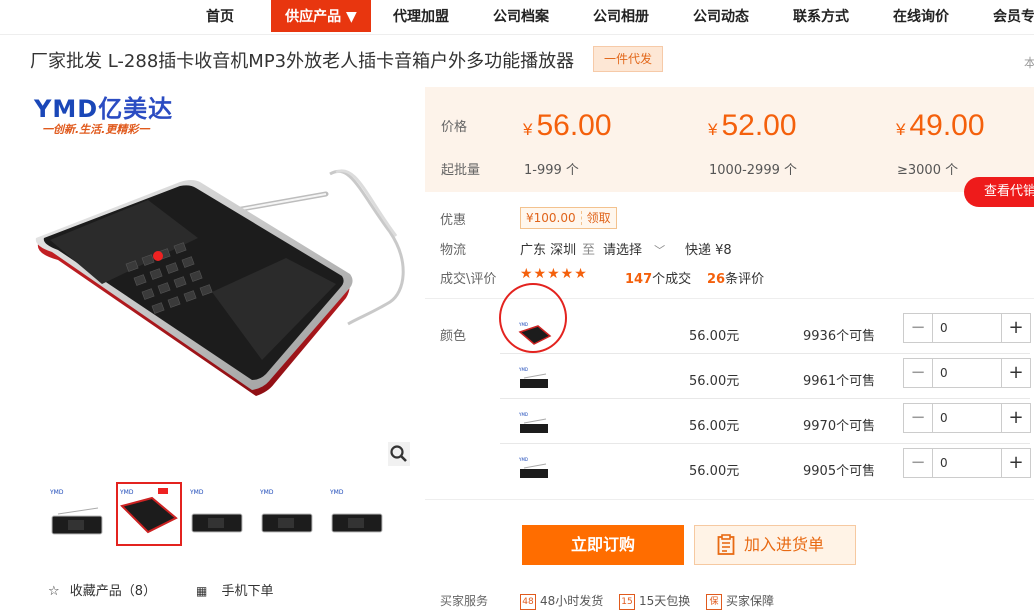 This screenshot has height=610, width=1034. I want to click on dropship-badge: 一件代发, so click(628, 59).